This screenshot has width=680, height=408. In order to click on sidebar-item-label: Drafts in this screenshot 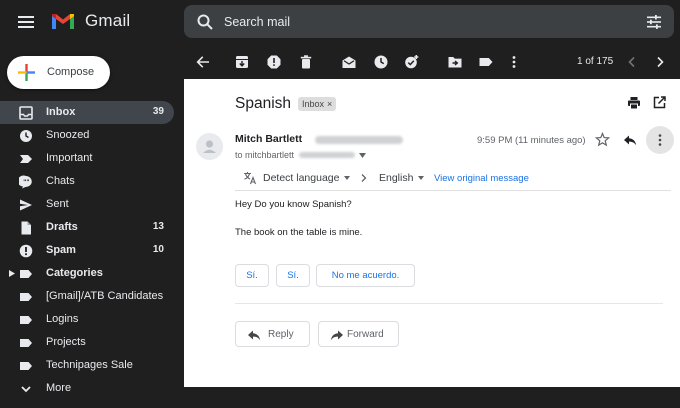, I will do `click(62, 227)`.